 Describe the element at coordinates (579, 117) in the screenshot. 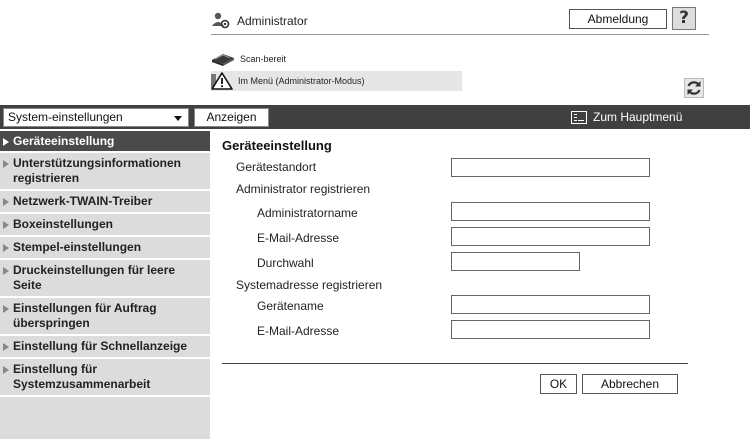

I see `main-menu-icon` at that location.